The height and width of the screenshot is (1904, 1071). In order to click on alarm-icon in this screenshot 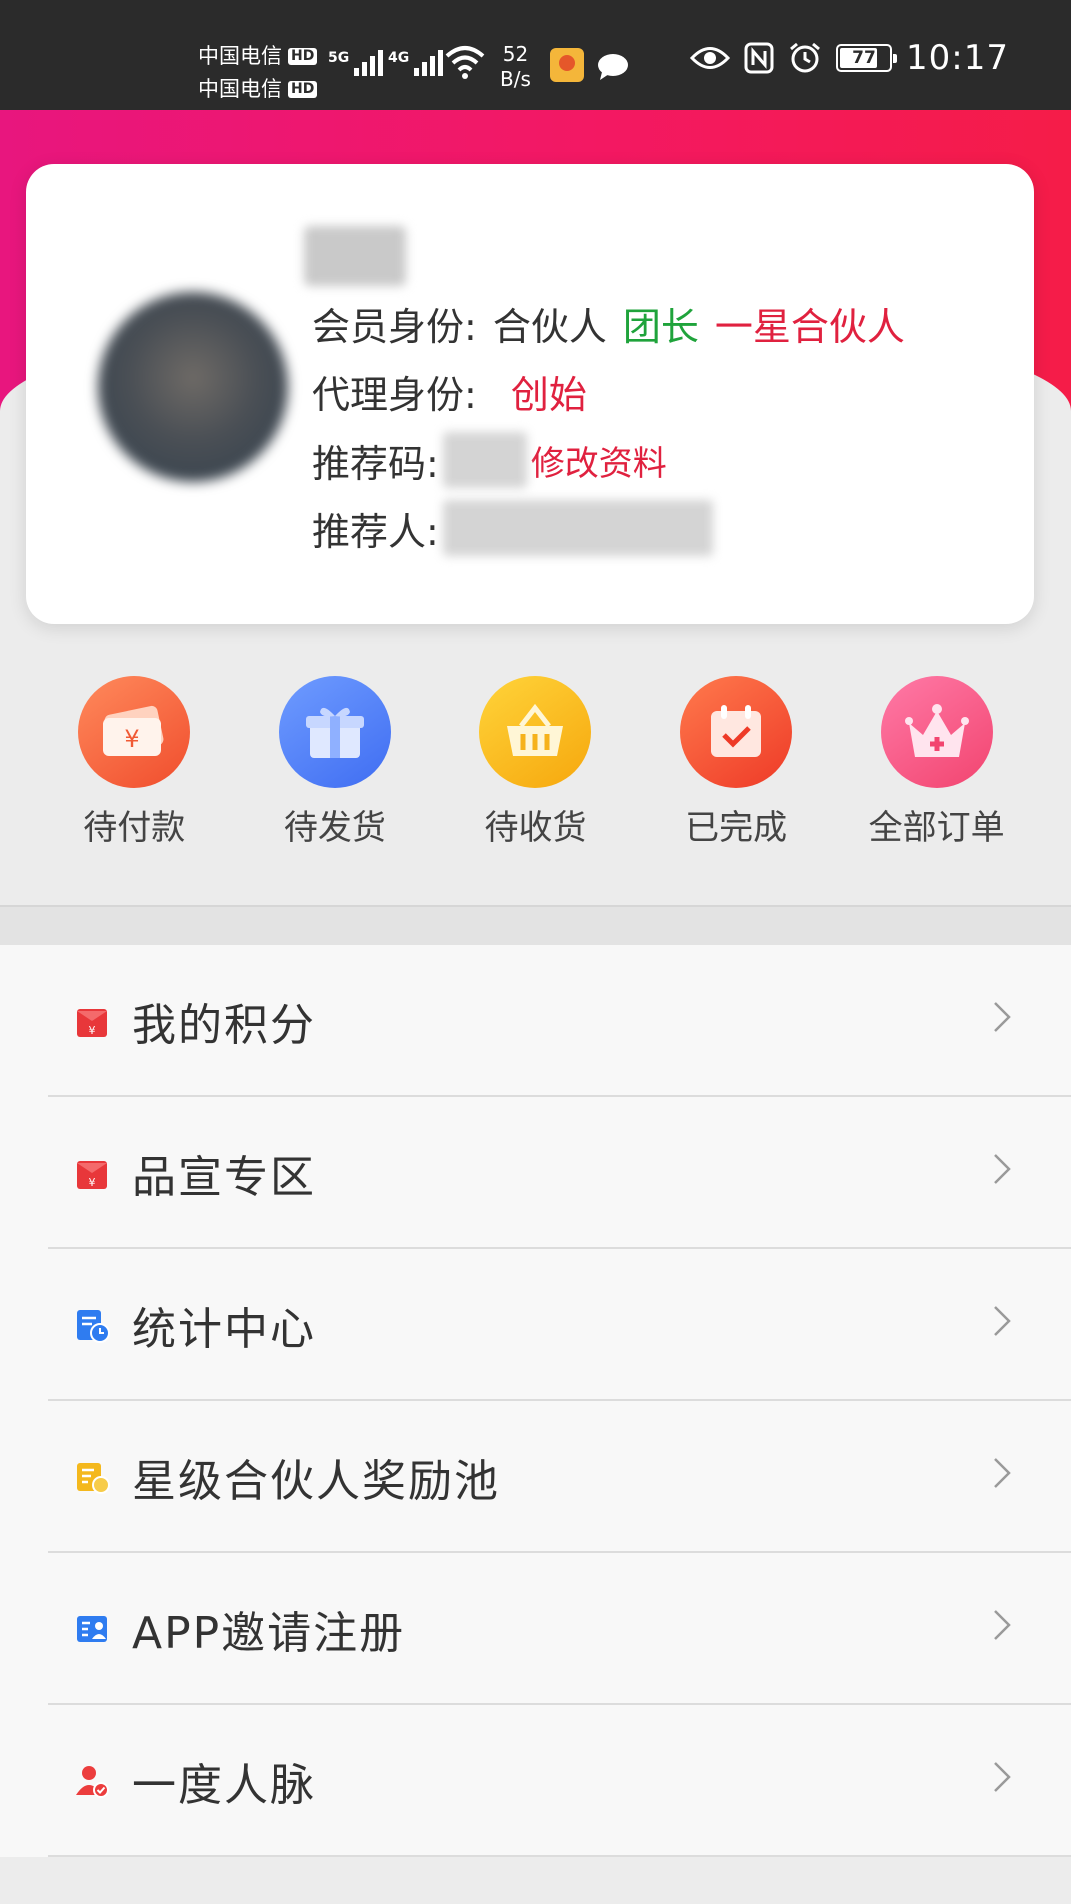, I will do `click(805, 57)`.